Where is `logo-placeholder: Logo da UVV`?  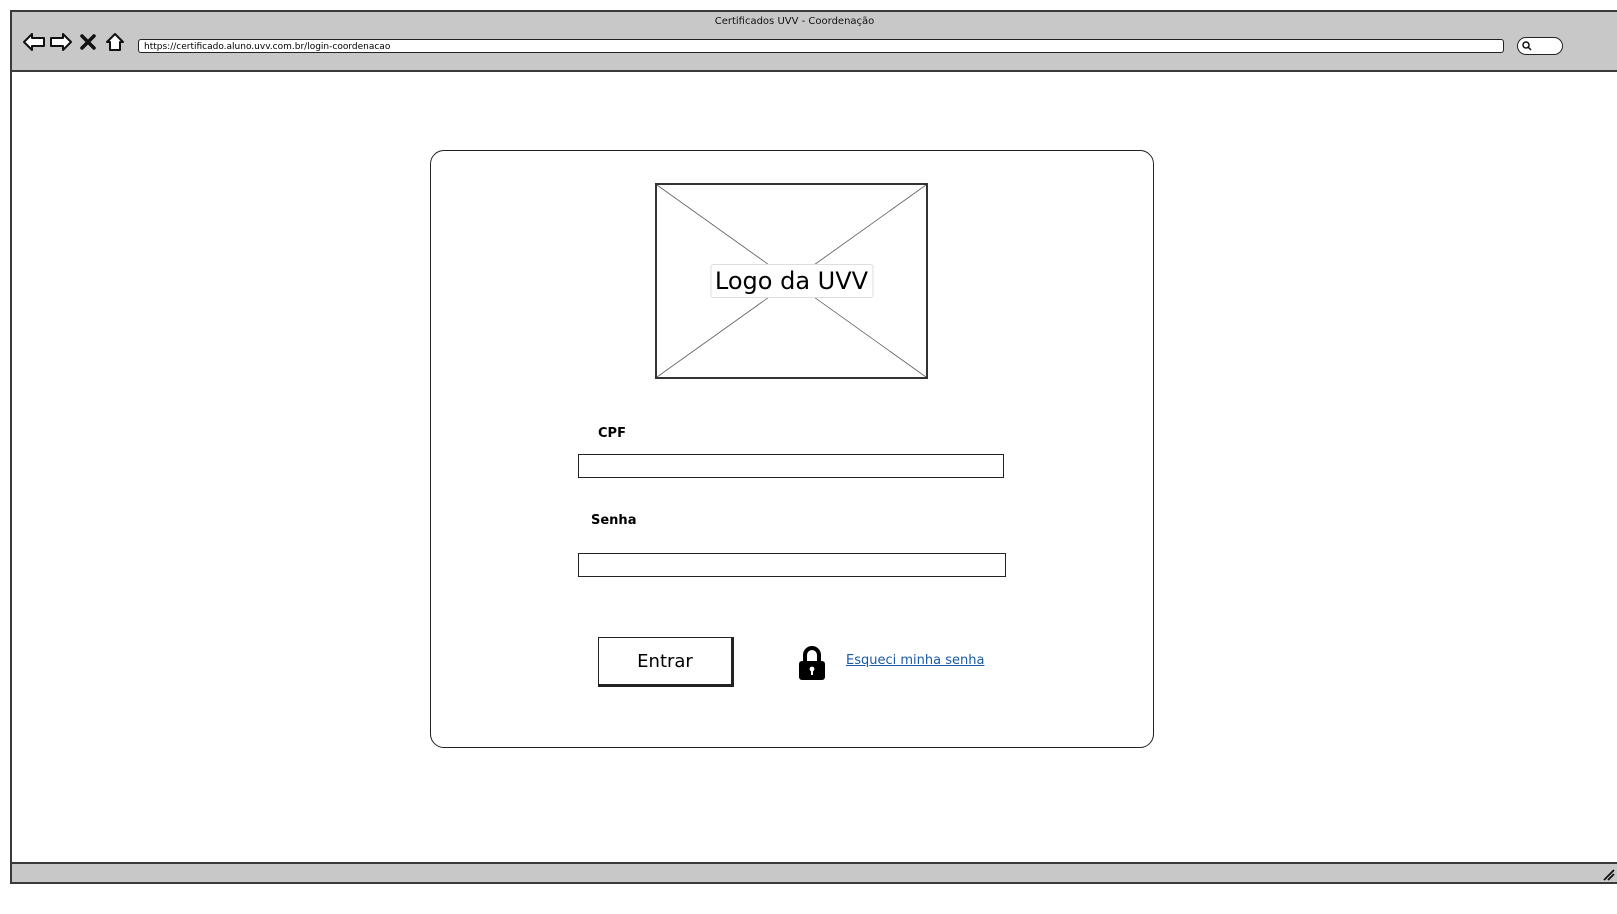 logo-placeholder: Logo da UVV is located at coordinates (791, 281).